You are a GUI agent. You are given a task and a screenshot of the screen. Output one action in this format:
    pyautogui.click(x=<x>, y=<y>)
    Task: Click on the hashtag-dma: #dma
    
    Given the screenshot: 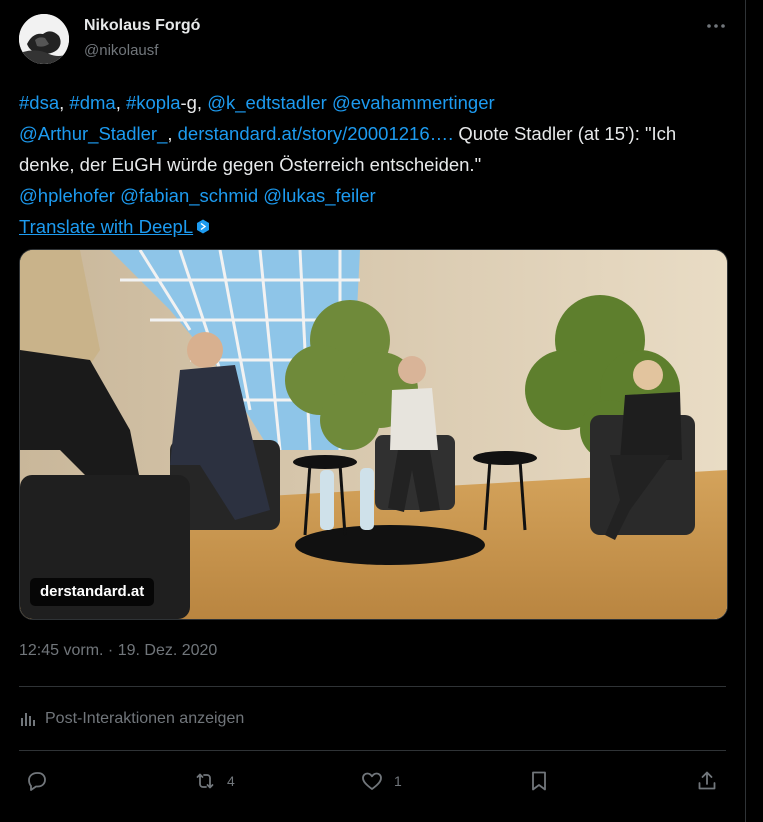 What is the action you would take?
    pyautogui.click(x=92, y=102)
    